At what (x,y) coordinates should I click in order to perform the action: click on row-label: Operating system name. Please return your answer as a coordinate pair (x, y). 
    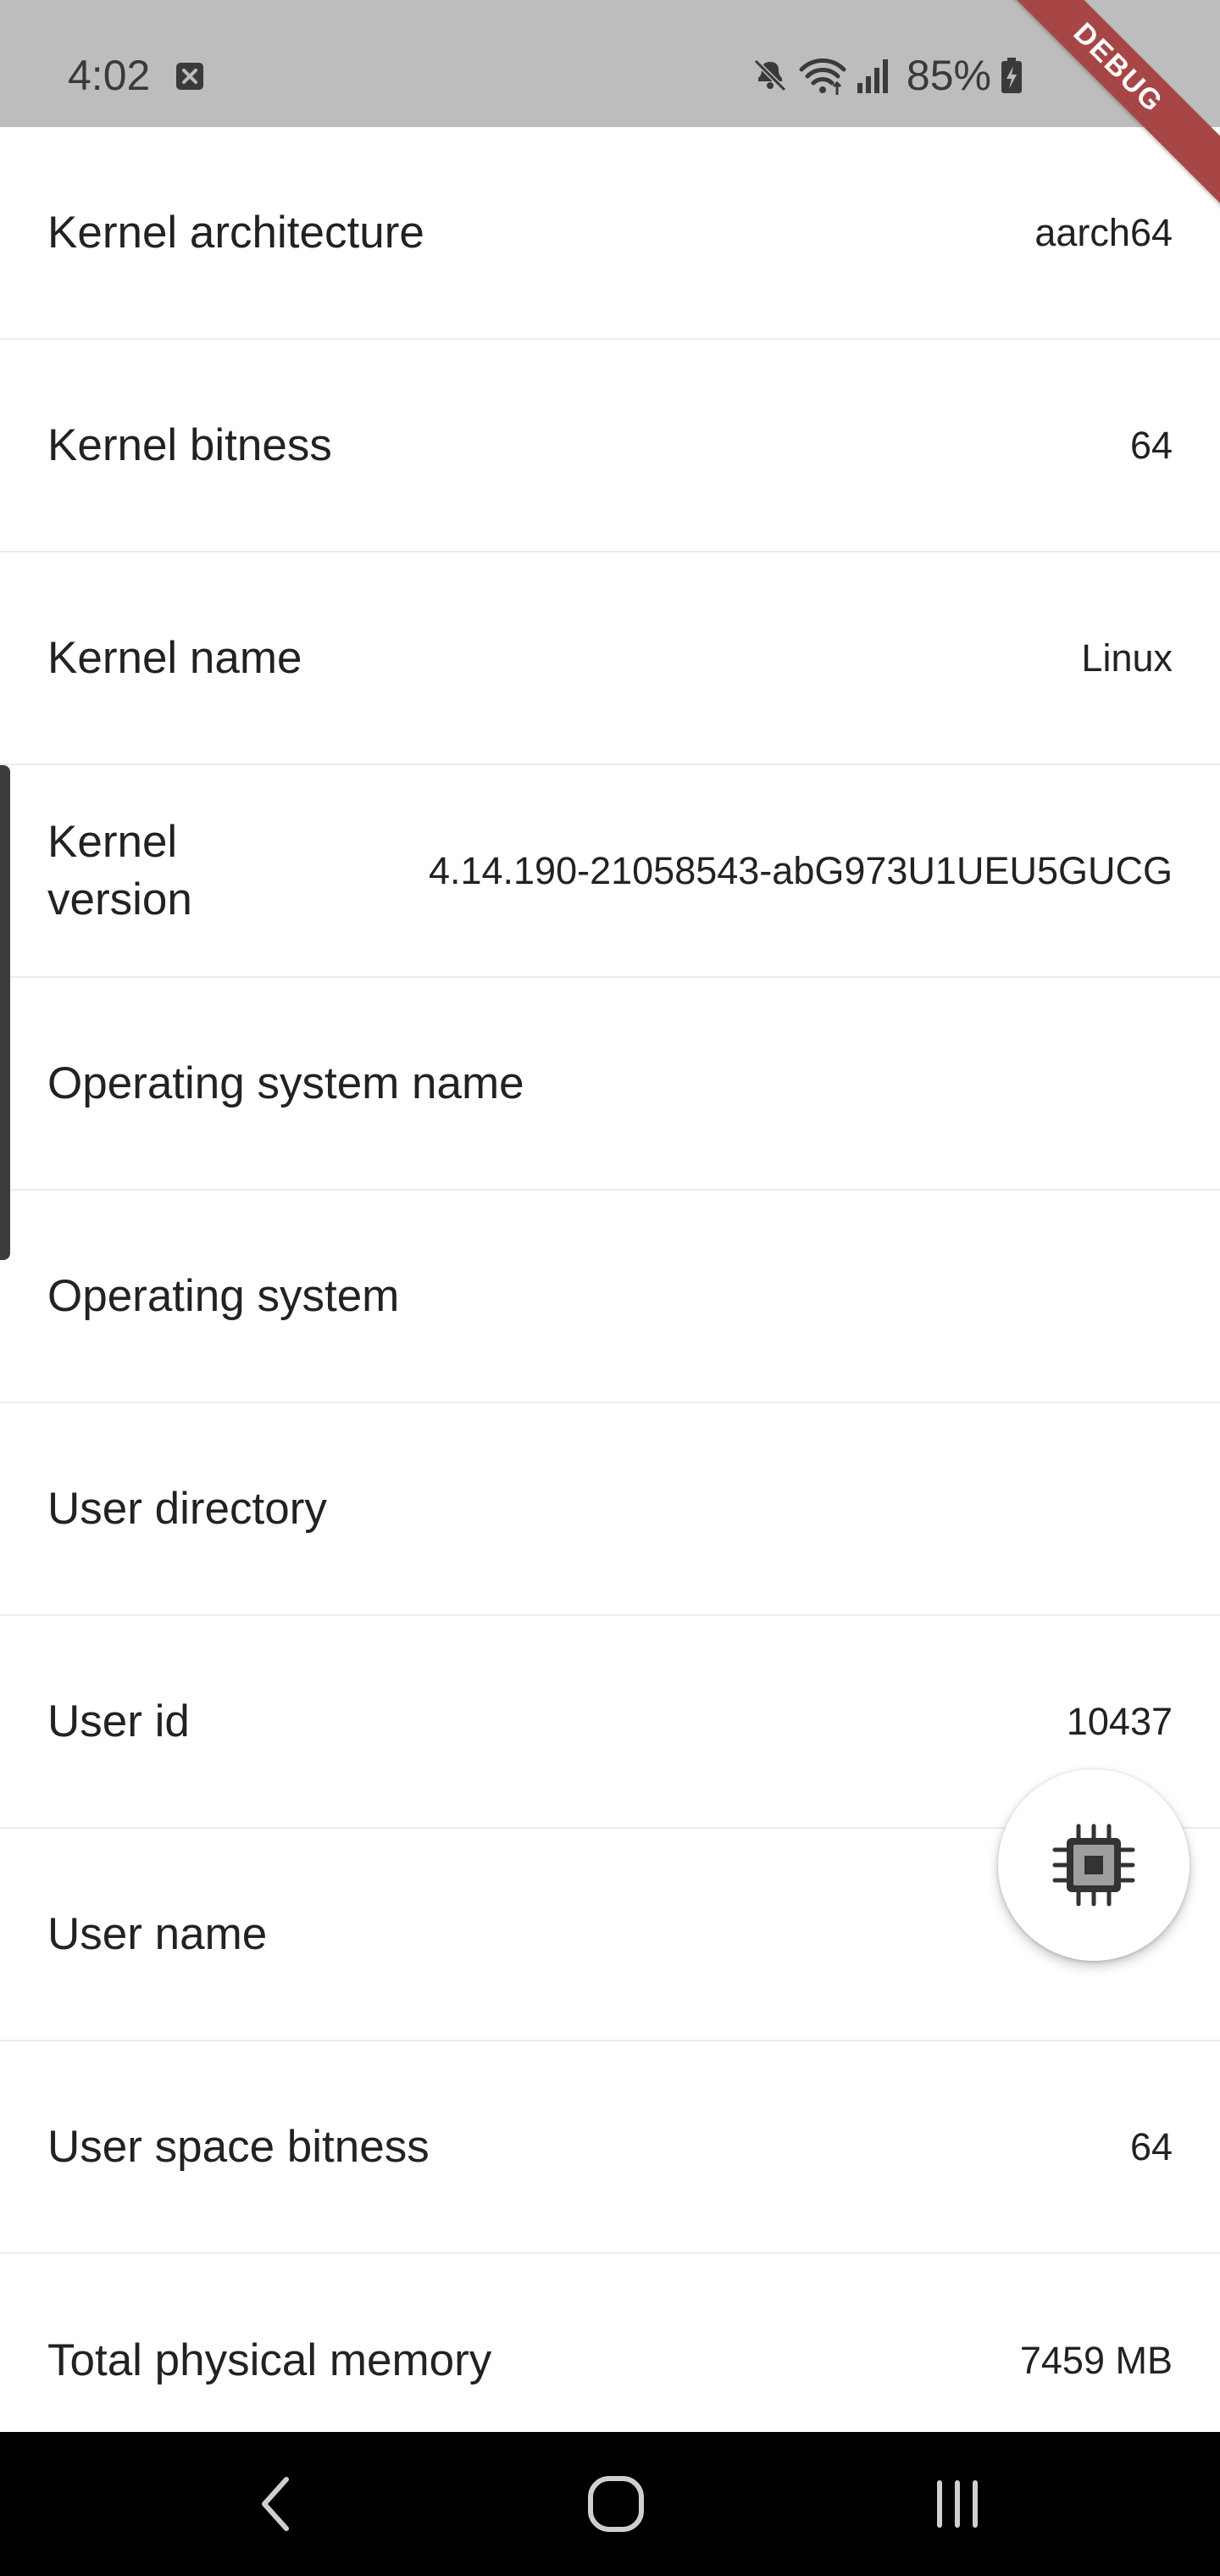
    Looking at the image, I should click on (285, 1083).